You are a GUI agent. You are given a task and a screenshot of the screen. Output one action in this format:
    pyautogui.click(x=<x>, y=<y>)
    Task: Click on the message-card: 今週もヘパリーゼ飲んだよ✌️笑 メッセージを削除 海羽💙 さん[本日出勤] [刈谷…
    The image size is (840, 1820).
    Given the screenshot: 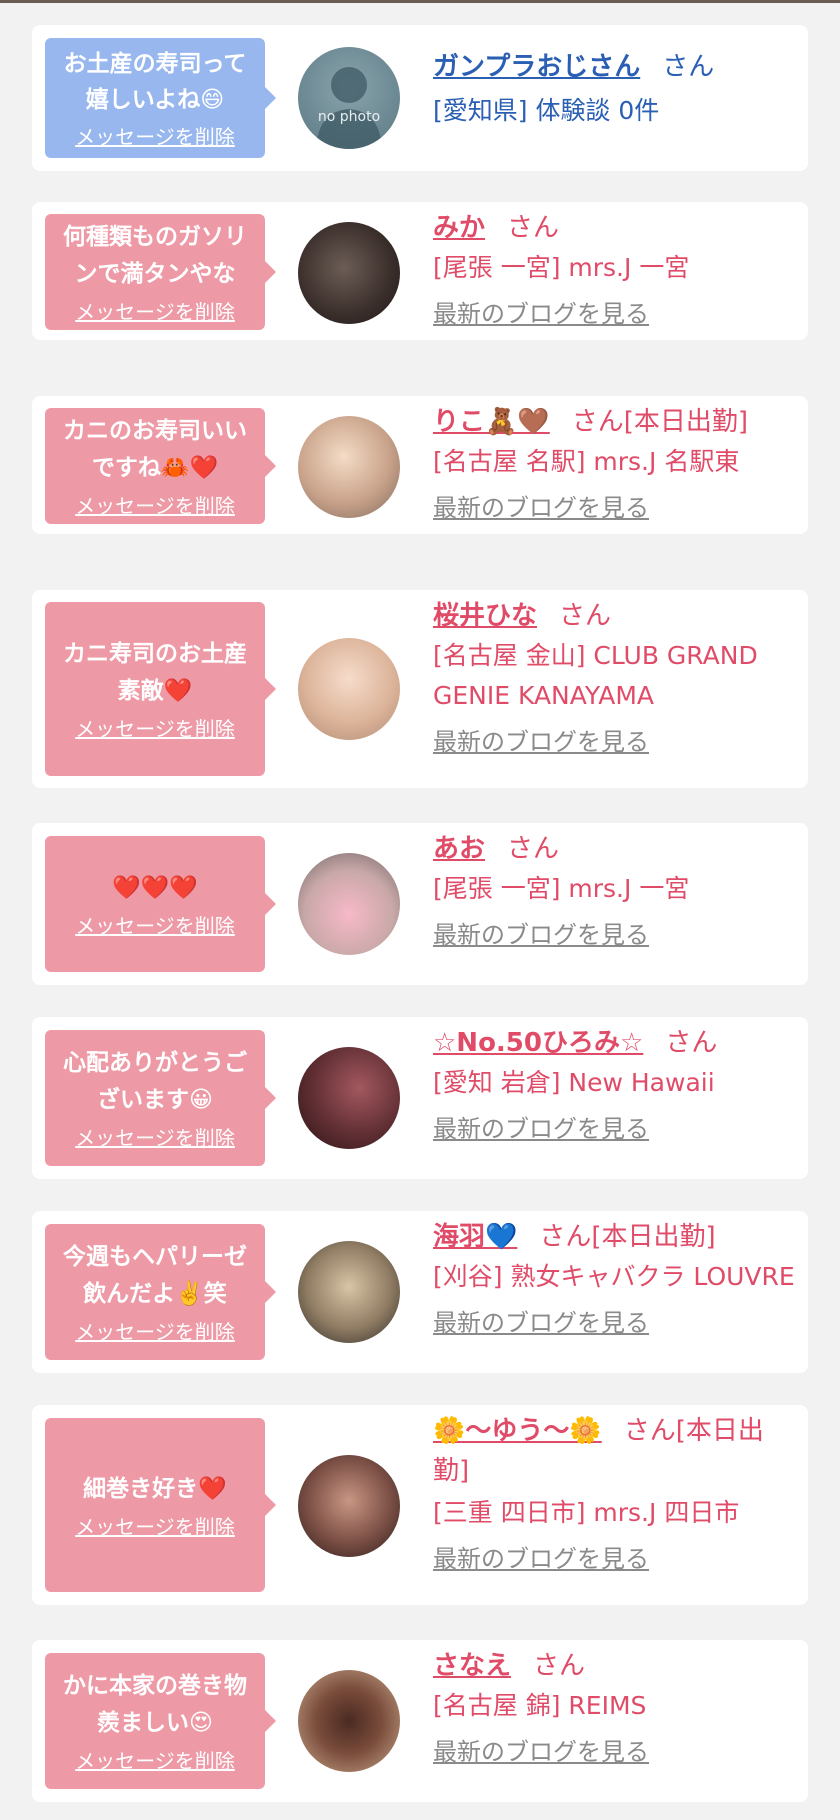 What is the action you would take?
    pyautogui.click(x=420, y=1292)
    